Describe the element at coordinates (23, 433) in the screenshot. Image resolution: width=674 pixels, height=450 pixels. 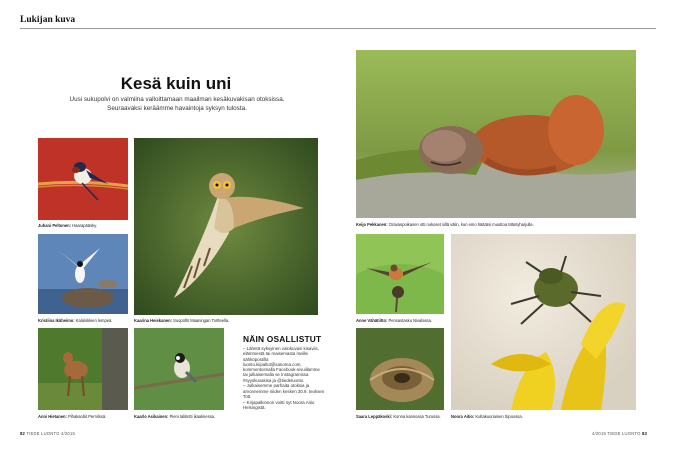
I see `page-number-left: 82` at that location.